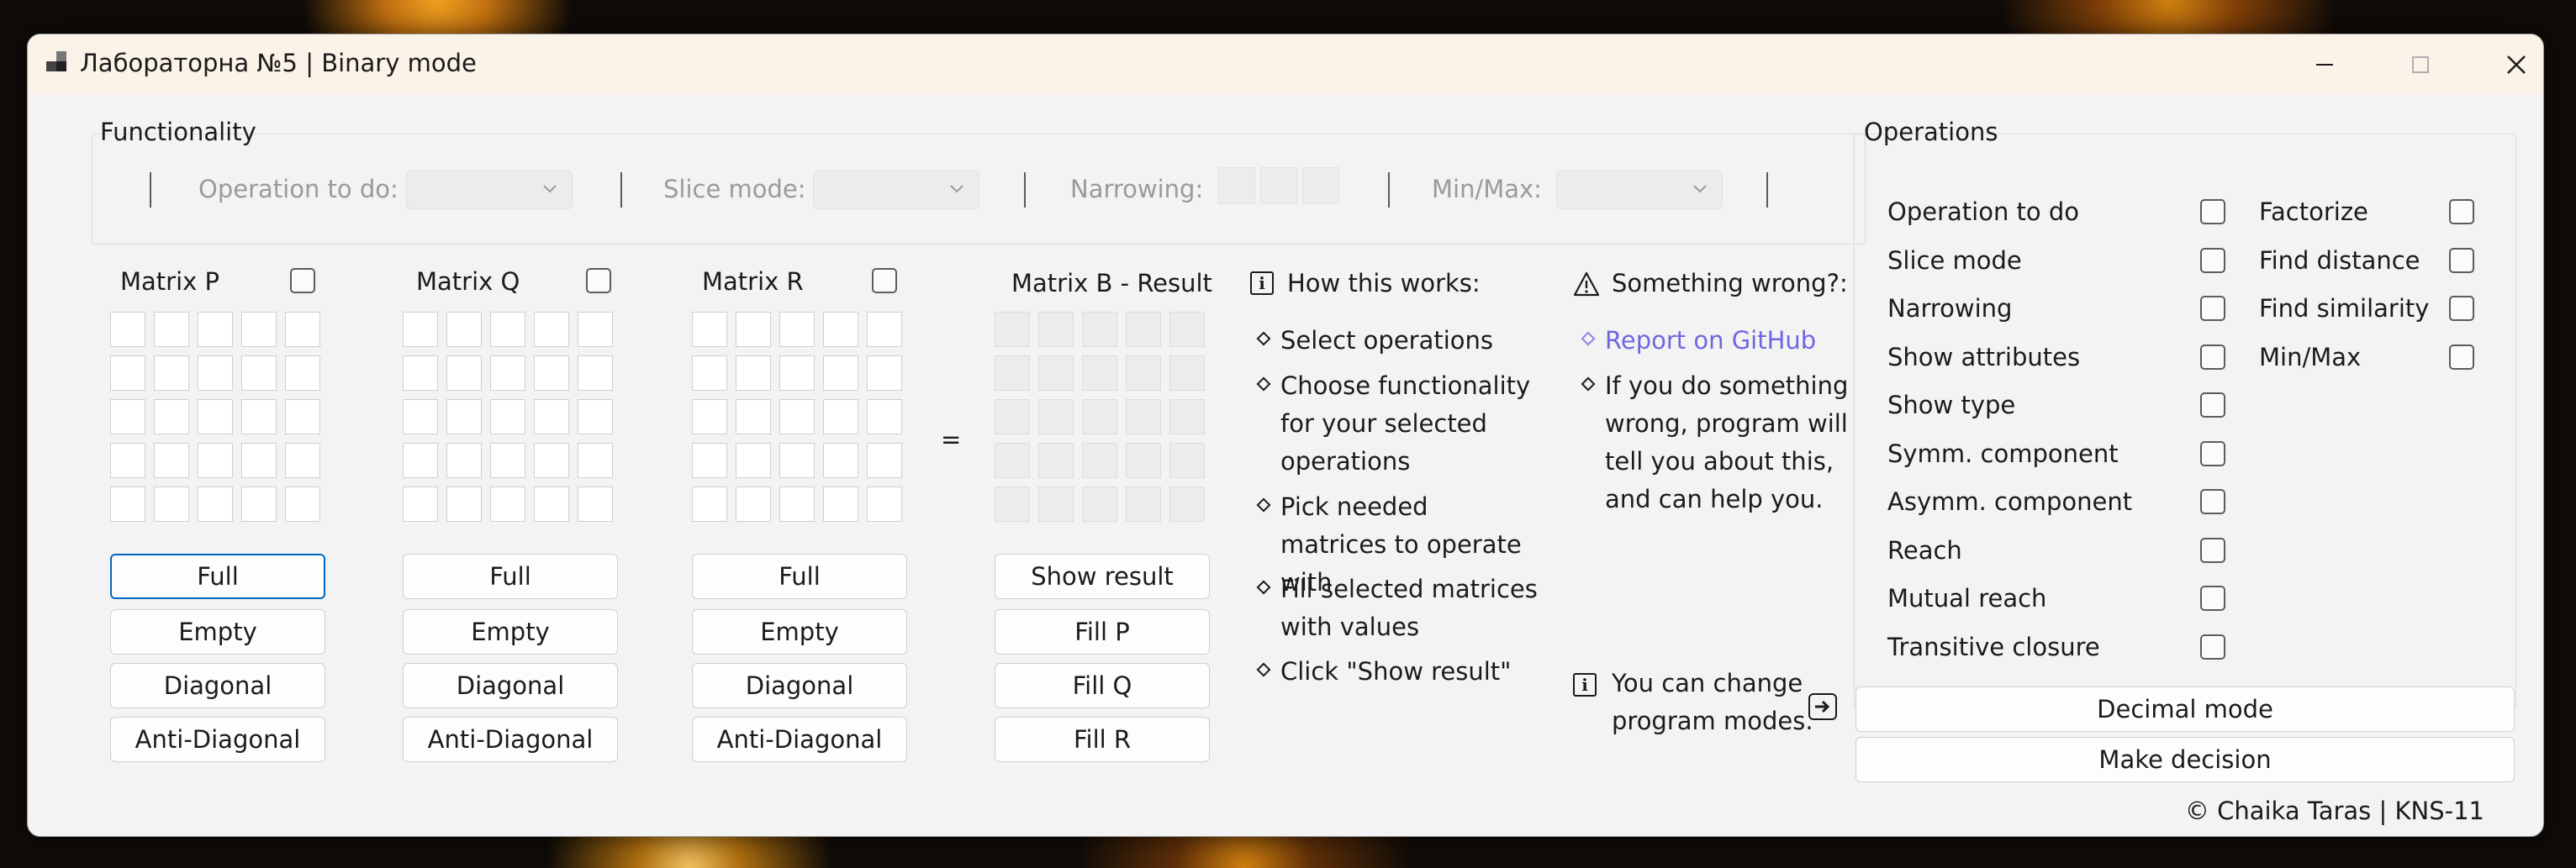 This screenshot has width=2576, height=868. Describe the element at coordinates (510, 576) in the screenshot. I see `matrix-q-full-button: Full` at that location.